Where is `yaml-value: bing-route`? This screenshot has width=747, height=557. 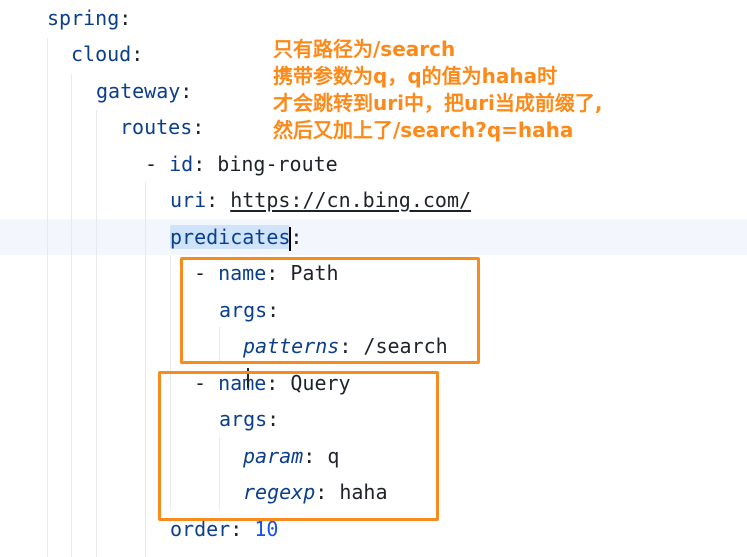
yaml-value: bing-route is located at coordinates (277, 164).